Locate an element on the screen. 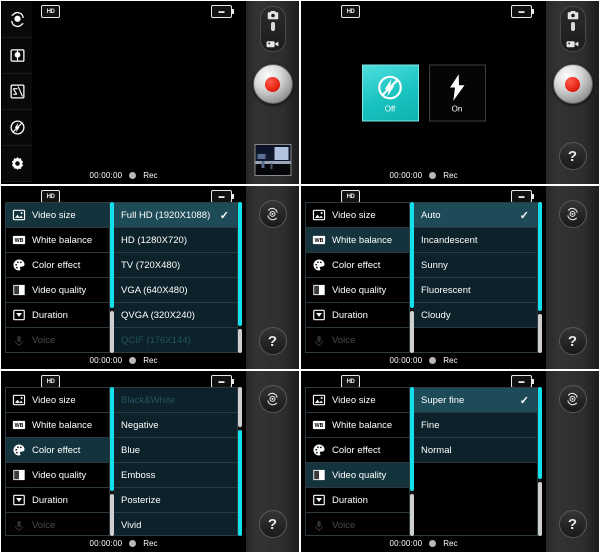 Image resolution: width=600 pixels, height=553 pixels. rec-label: Rec is located at coordinates (450, 360).